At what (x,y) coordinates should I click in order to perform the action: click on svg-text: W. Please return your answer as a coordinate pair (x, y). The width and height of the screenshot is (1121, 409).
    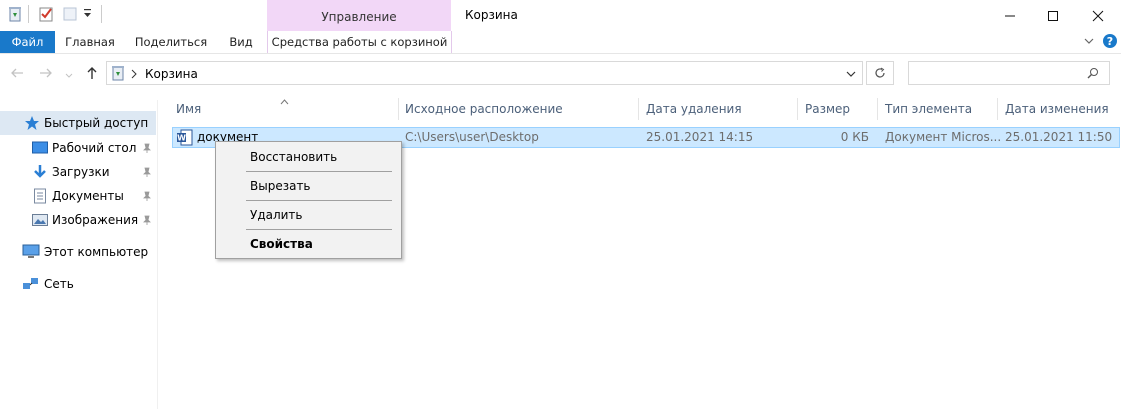
    Looking at the image, I should click on (181, 138).